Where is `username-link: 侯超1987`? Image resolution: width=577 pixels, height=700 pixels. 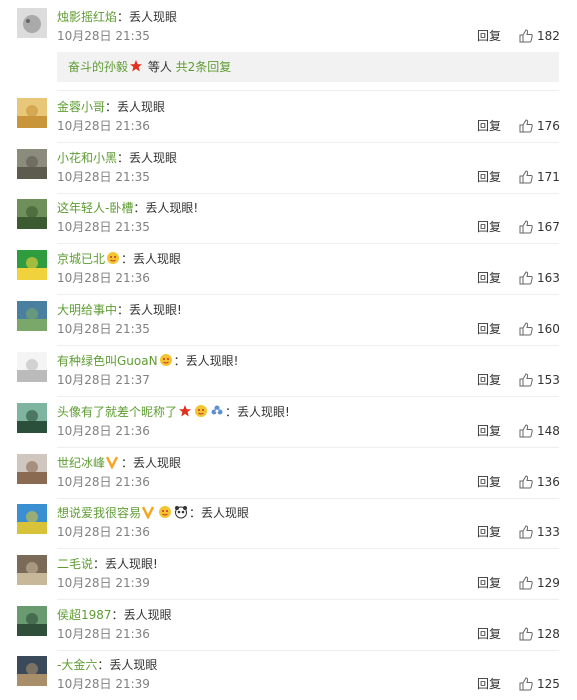
username-link: 侯超1987 is located at coordinates (84, 615).